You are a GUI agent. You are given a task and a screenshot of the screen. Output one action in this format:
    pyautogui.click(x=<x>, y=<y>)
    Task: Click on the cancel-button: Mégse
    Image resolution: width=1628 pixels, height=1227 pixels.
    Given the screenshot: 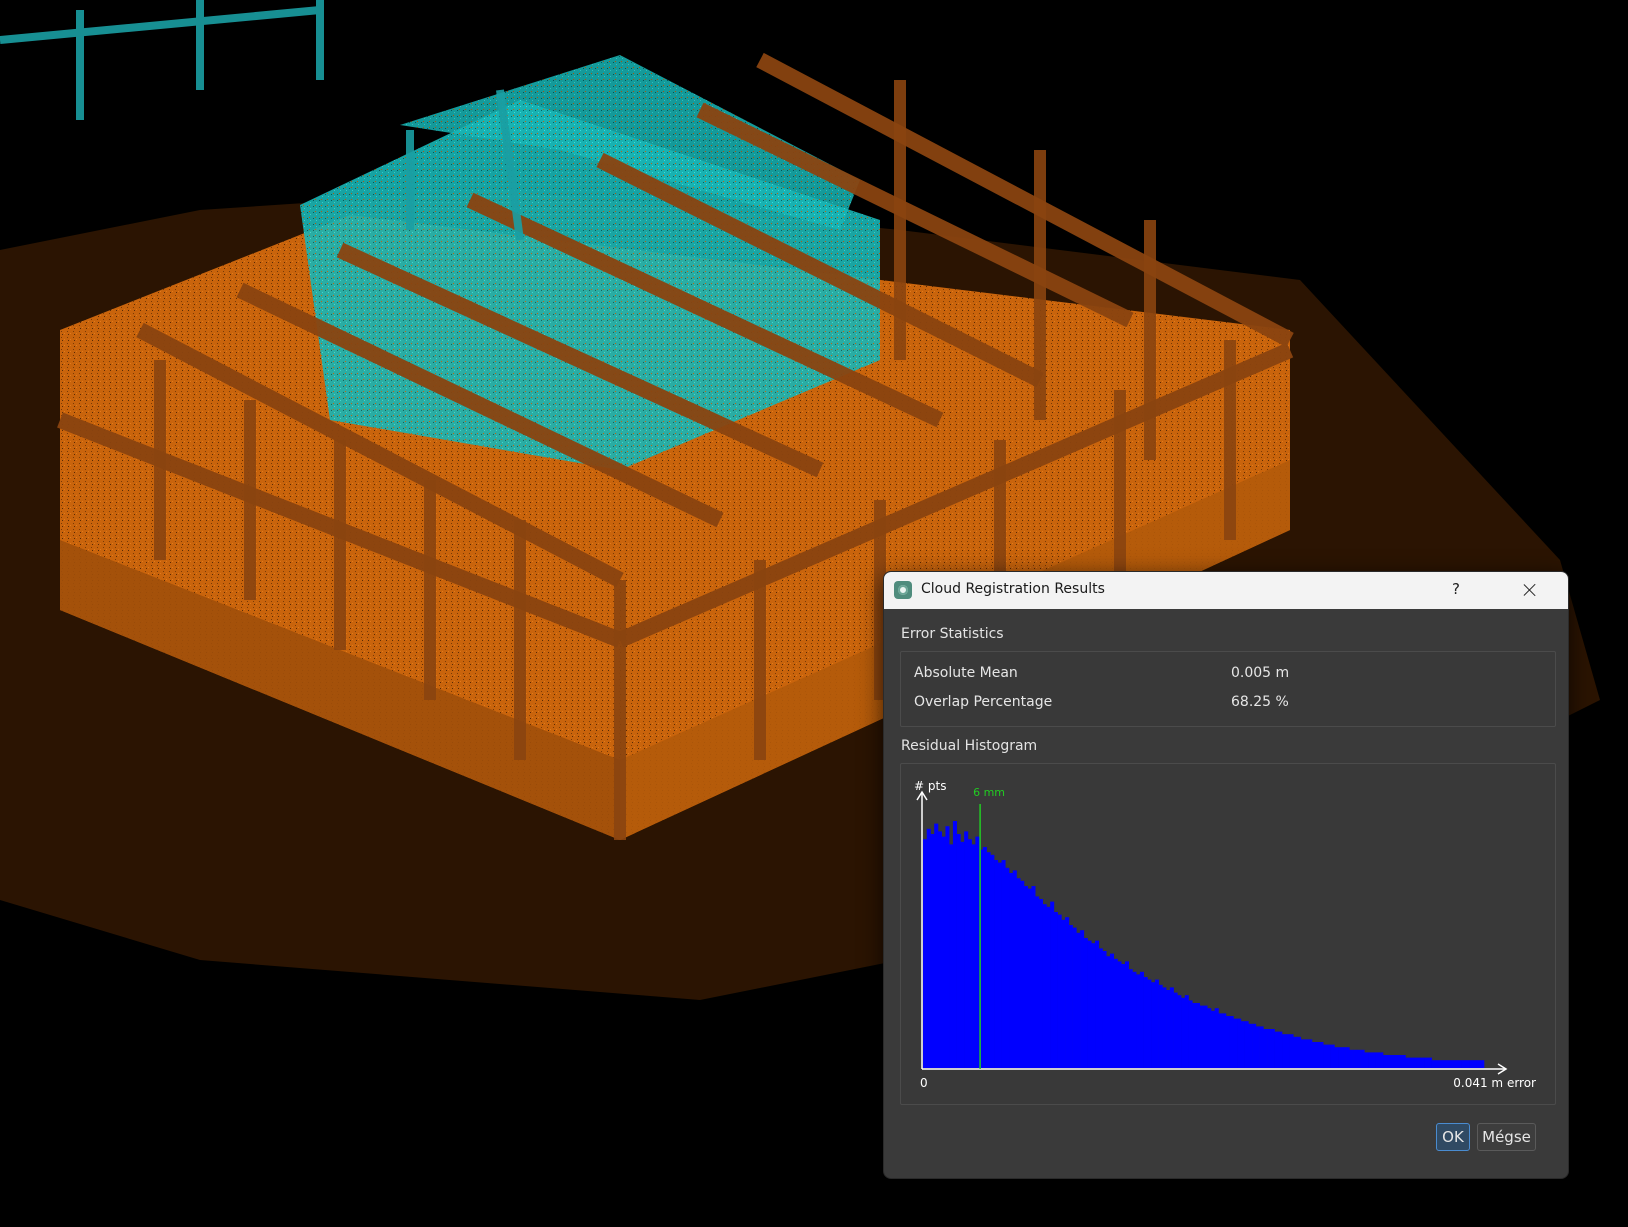 What is the action you would take?
    pyautogui.click(x=1506, y=1137)
    